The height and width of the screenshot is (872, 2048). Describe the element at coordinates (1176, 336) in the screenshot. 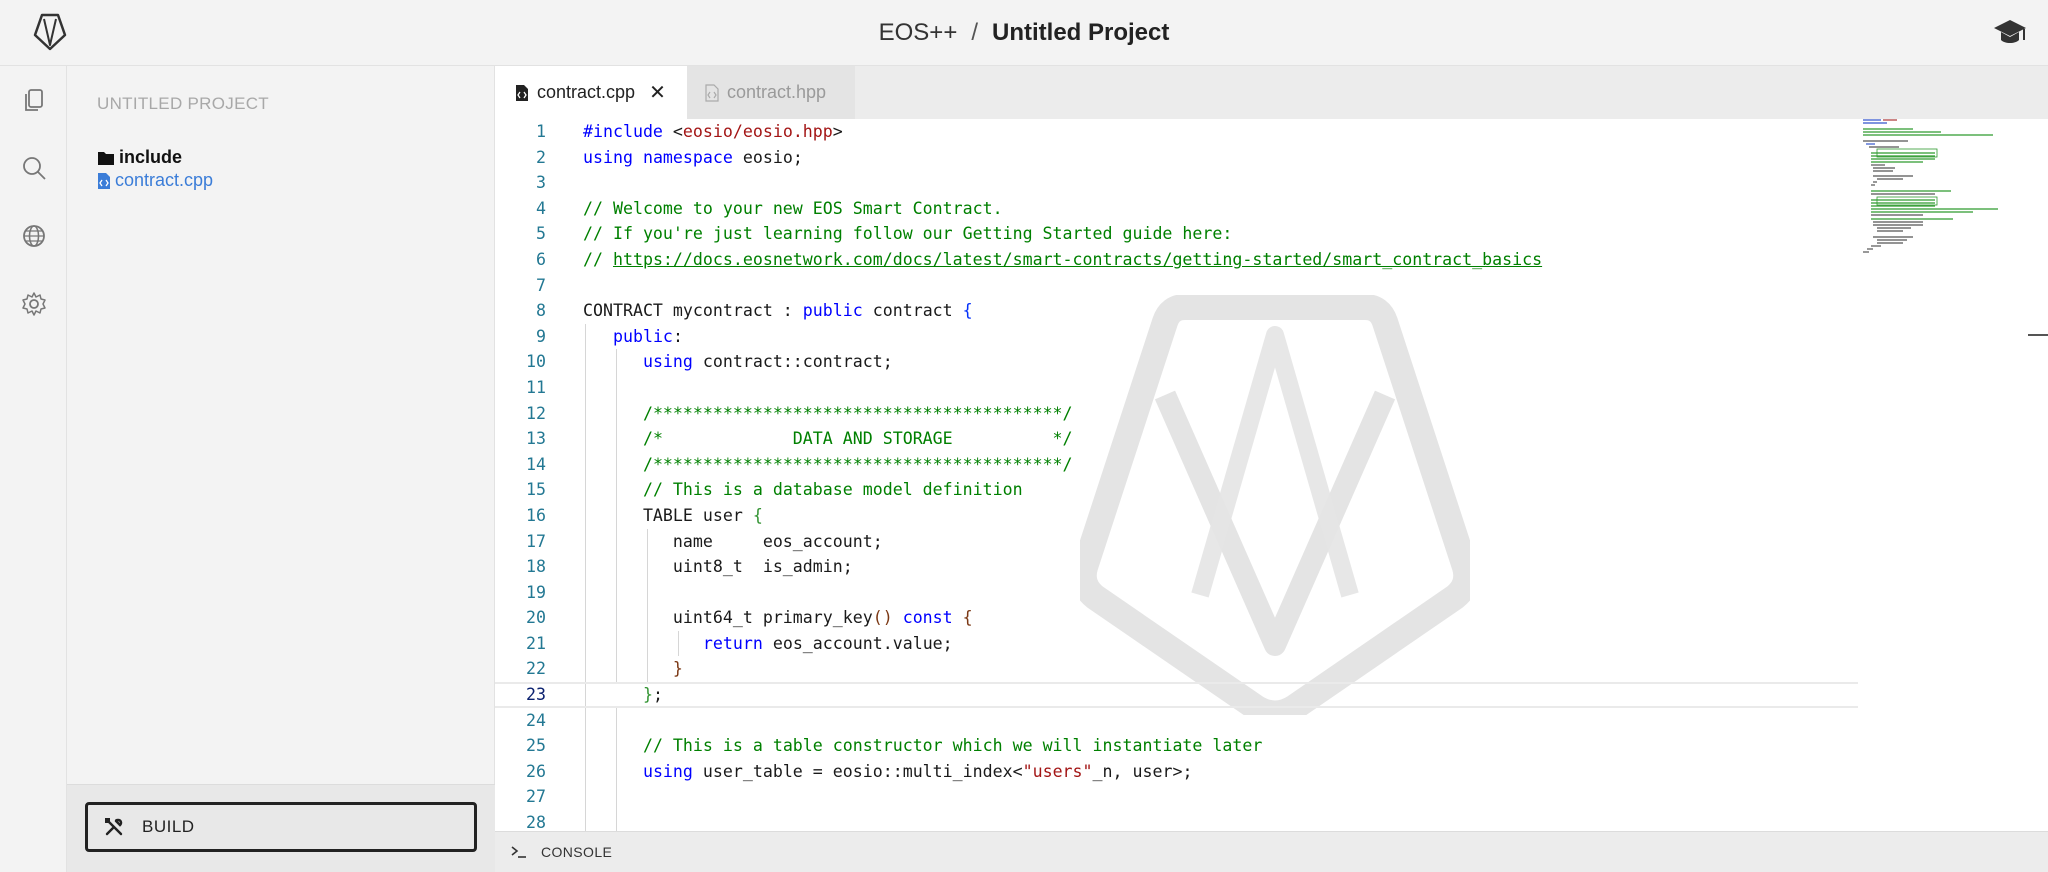

I see `code-line: 9 public:` at that location.